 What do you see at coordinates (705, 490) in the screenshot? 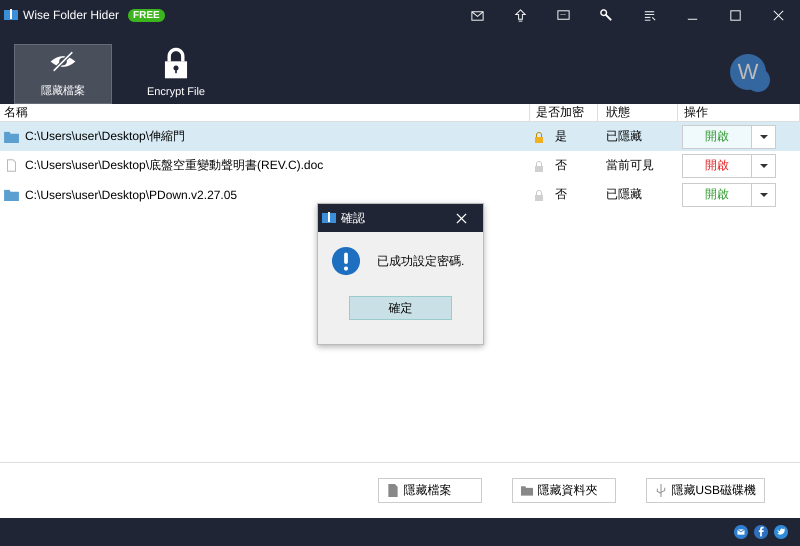
I see `hide-button: 隱藏USB磁碟機` at bounding box center [705, 490].